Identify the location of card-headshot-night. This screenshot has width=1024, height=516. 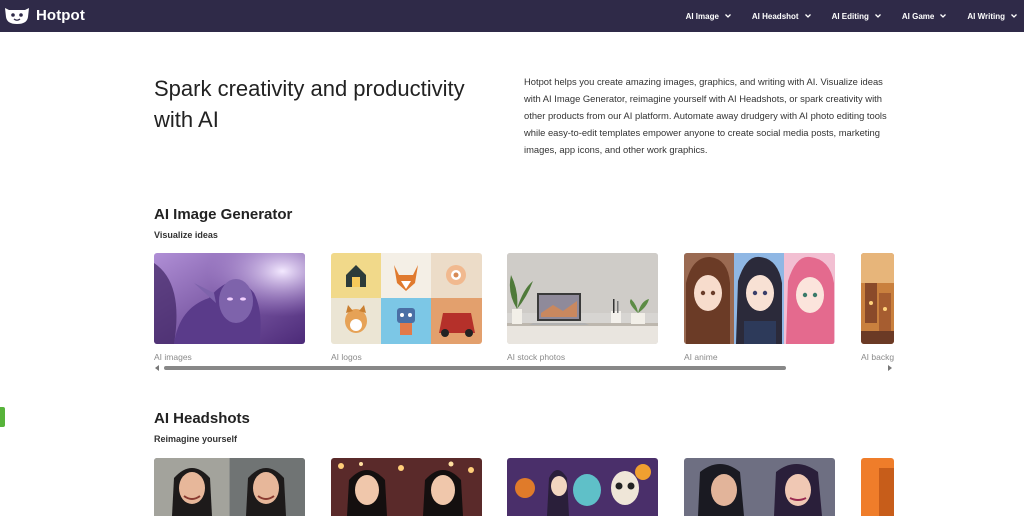
(406, 487).